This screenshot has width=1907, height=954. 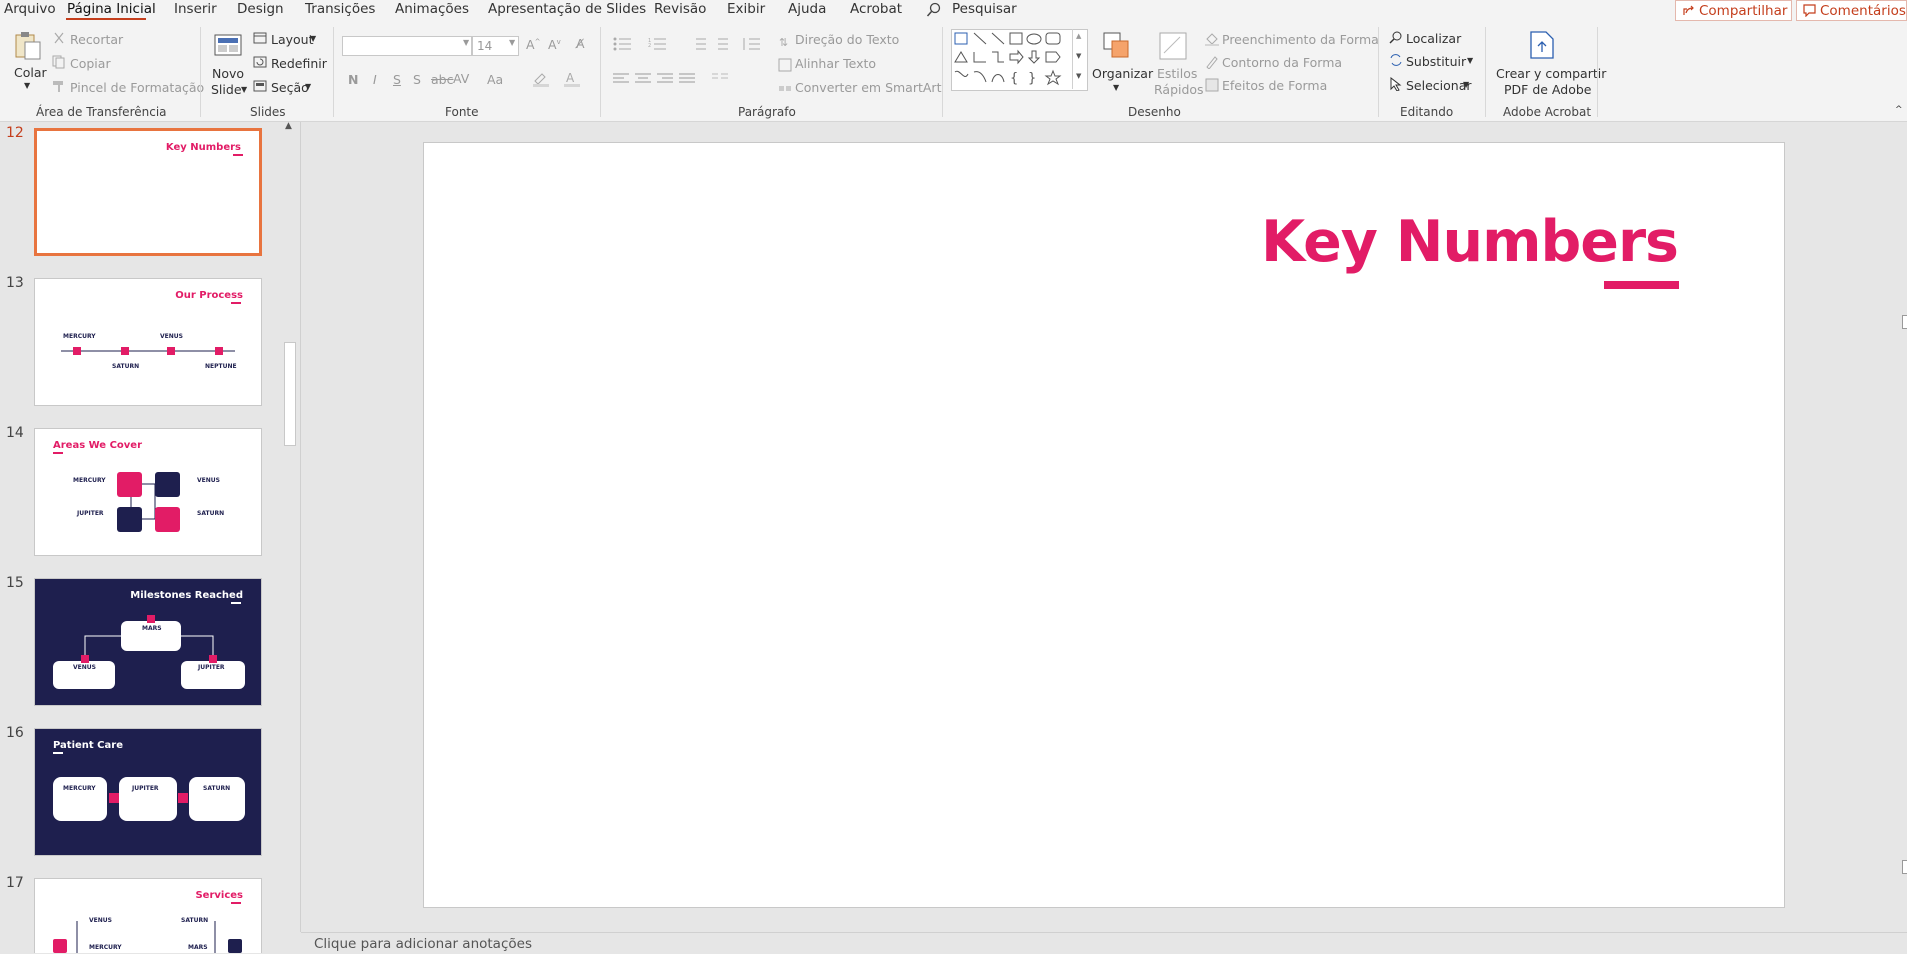 I want to click on new-slide-label-2: Slide, so click(x=226, y=89).